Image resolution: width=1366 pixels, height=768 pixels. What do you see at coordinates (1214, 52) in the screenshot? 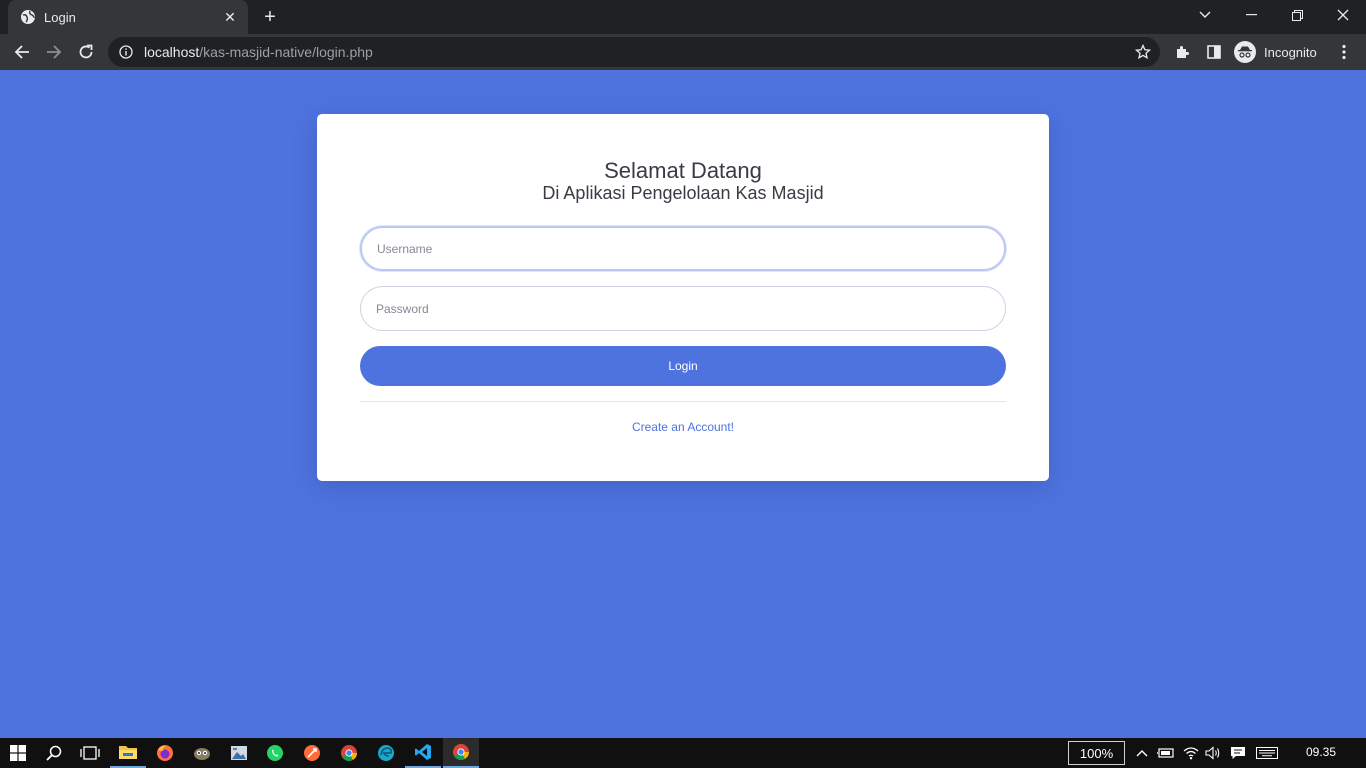
I see `side-panel-icon` at bounding box center [1214, 52].